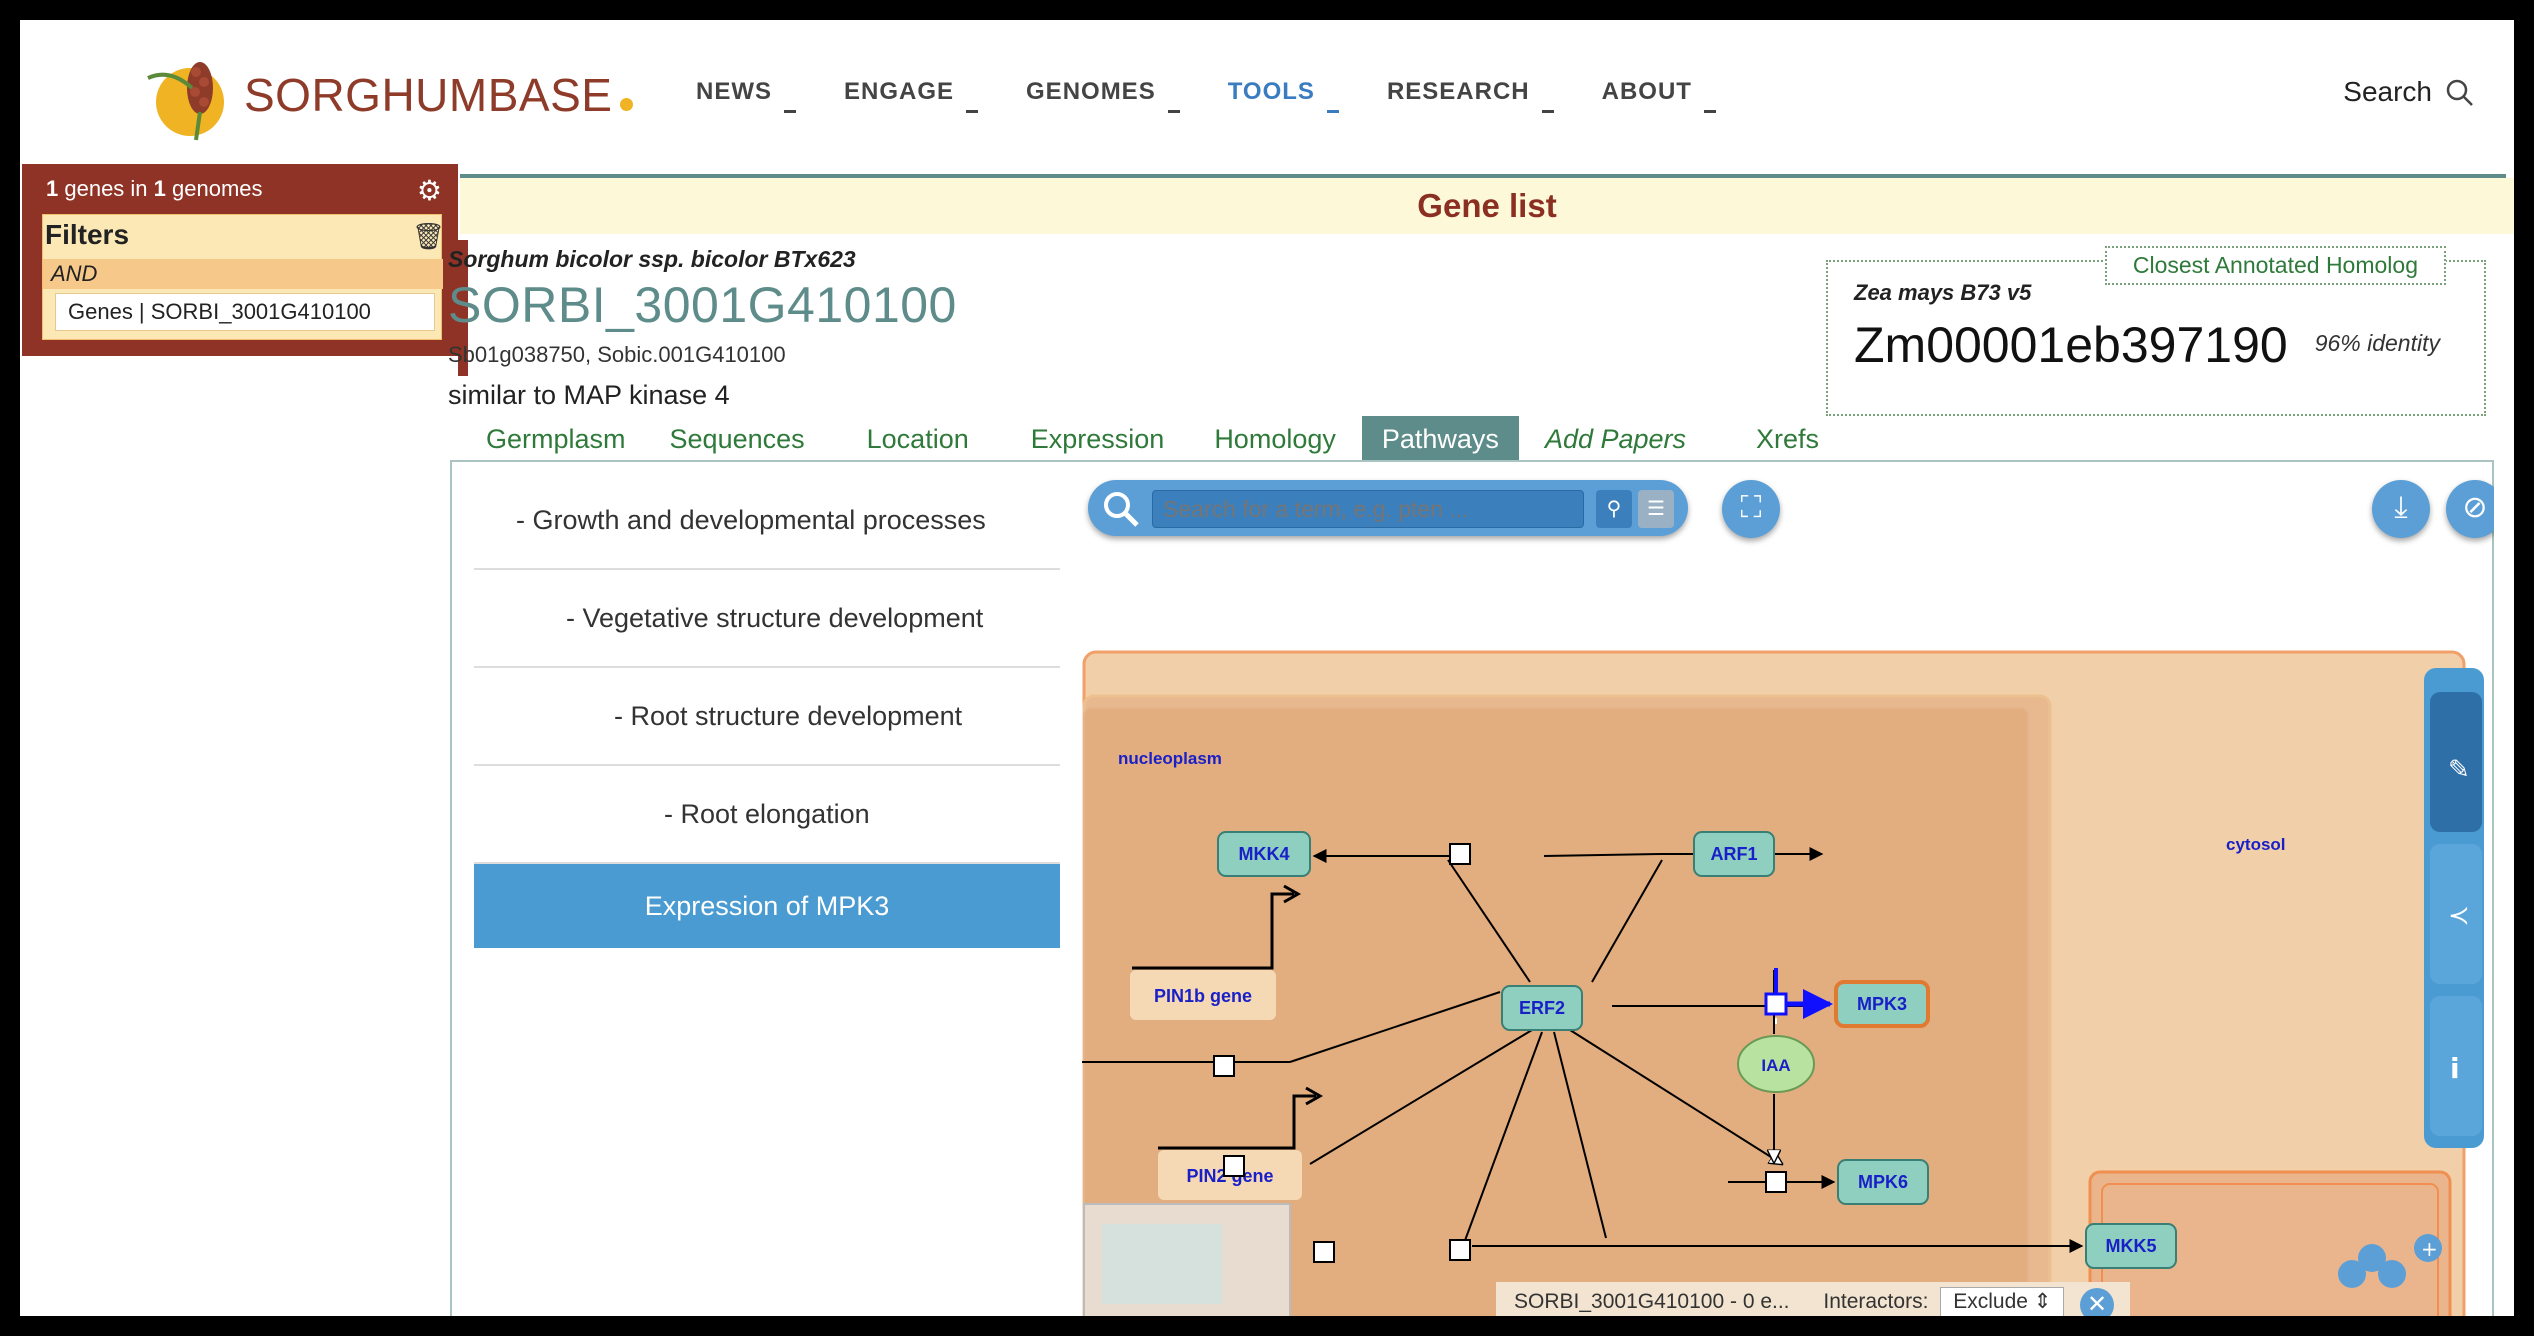 The width and height of the screenshot is (2534, 1336). I want to click on filter-chip: Genes | SORBI_3001G410100, so click(245, 312).